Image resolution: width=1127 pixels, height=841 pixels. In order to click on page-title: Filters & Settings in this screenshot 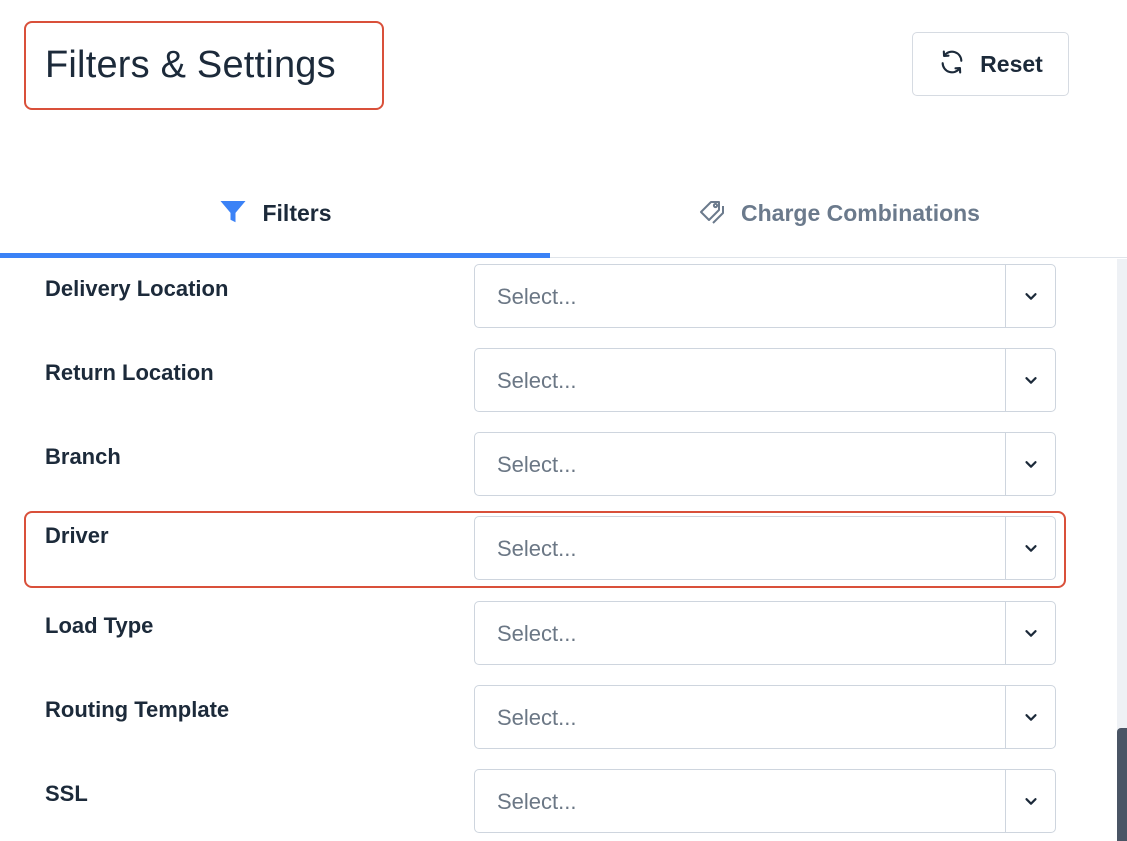, I will do `click(190, 65)`.